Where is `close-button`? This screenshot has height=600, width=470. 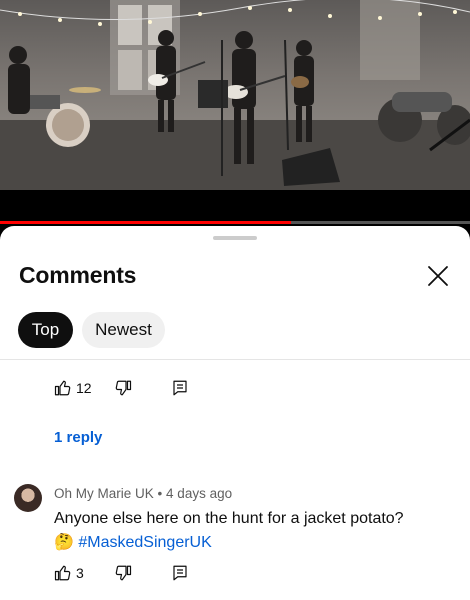 close-button is located at coordinates (438, 276).